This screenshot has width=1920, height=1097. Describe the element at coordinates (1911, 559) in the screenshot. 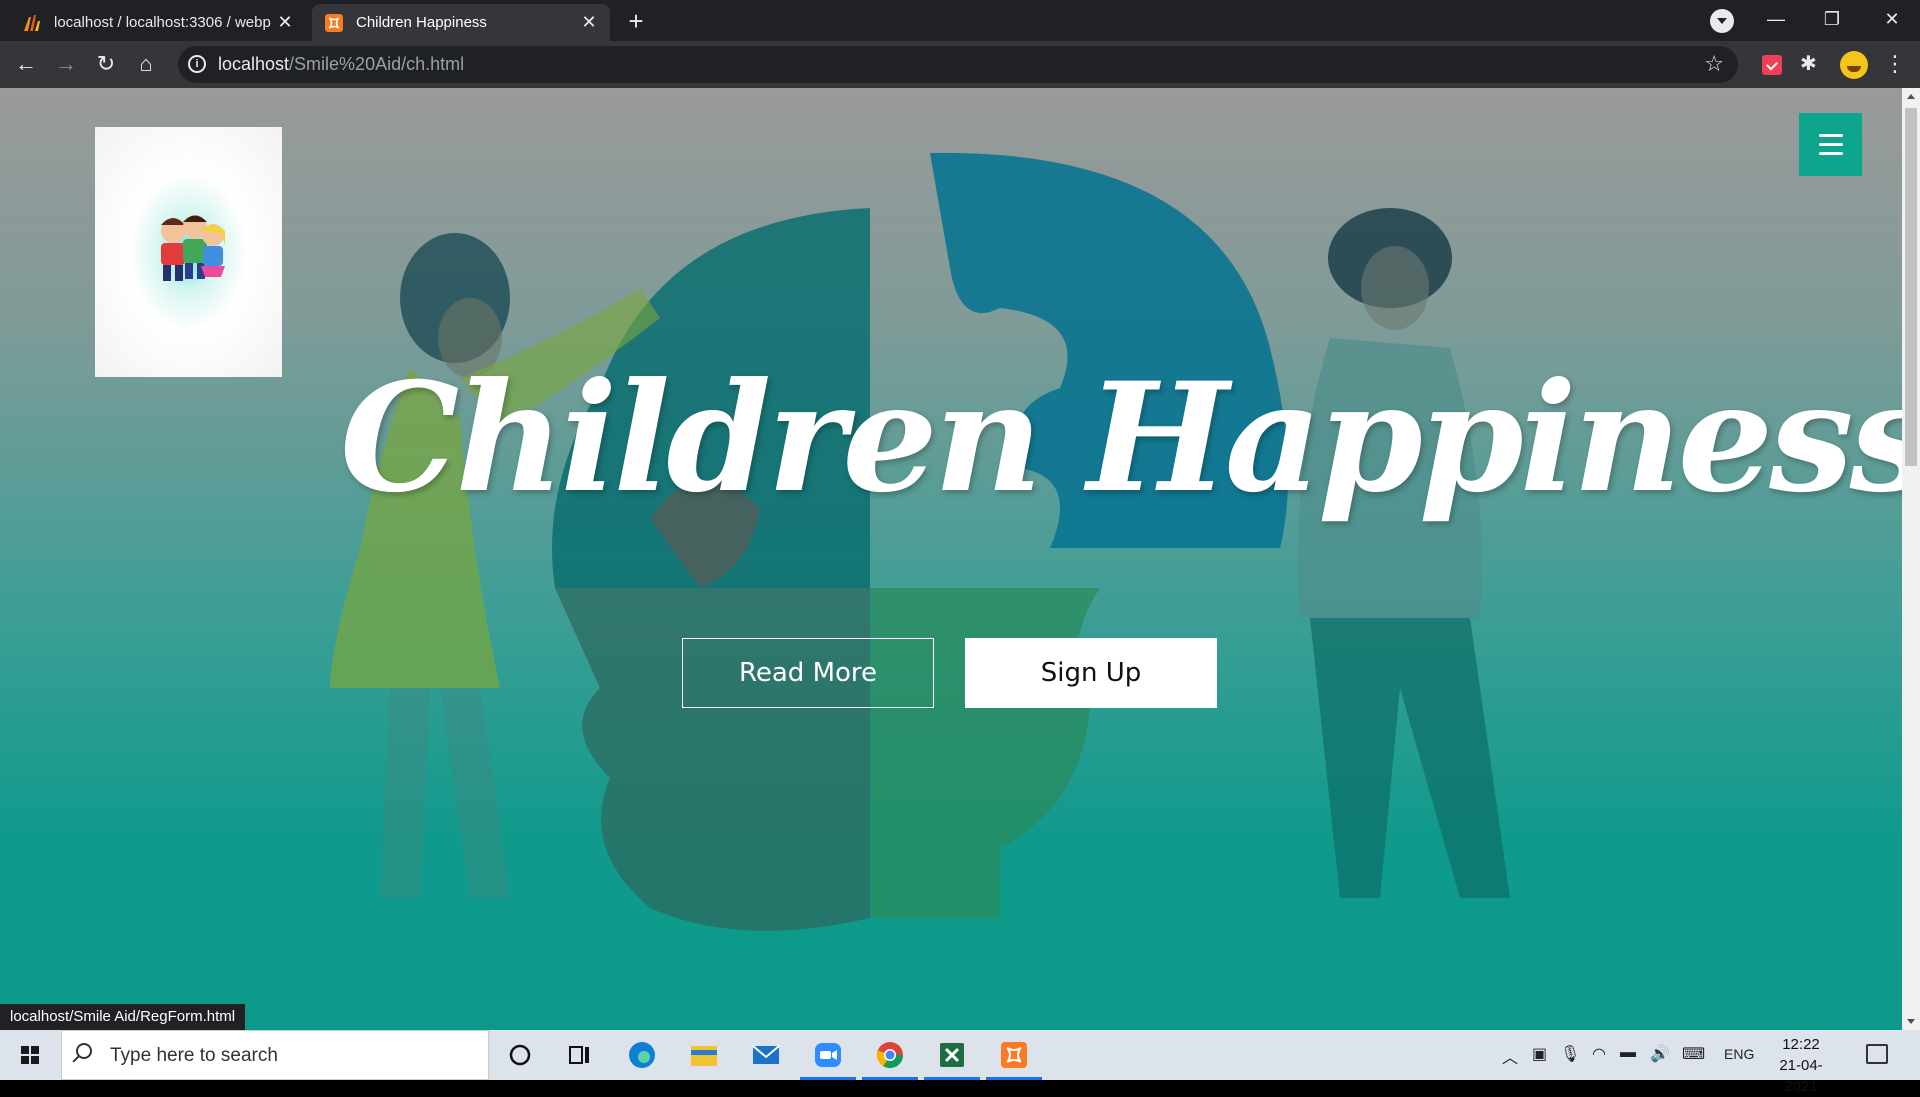

I see `page-scrollbar` at that location.